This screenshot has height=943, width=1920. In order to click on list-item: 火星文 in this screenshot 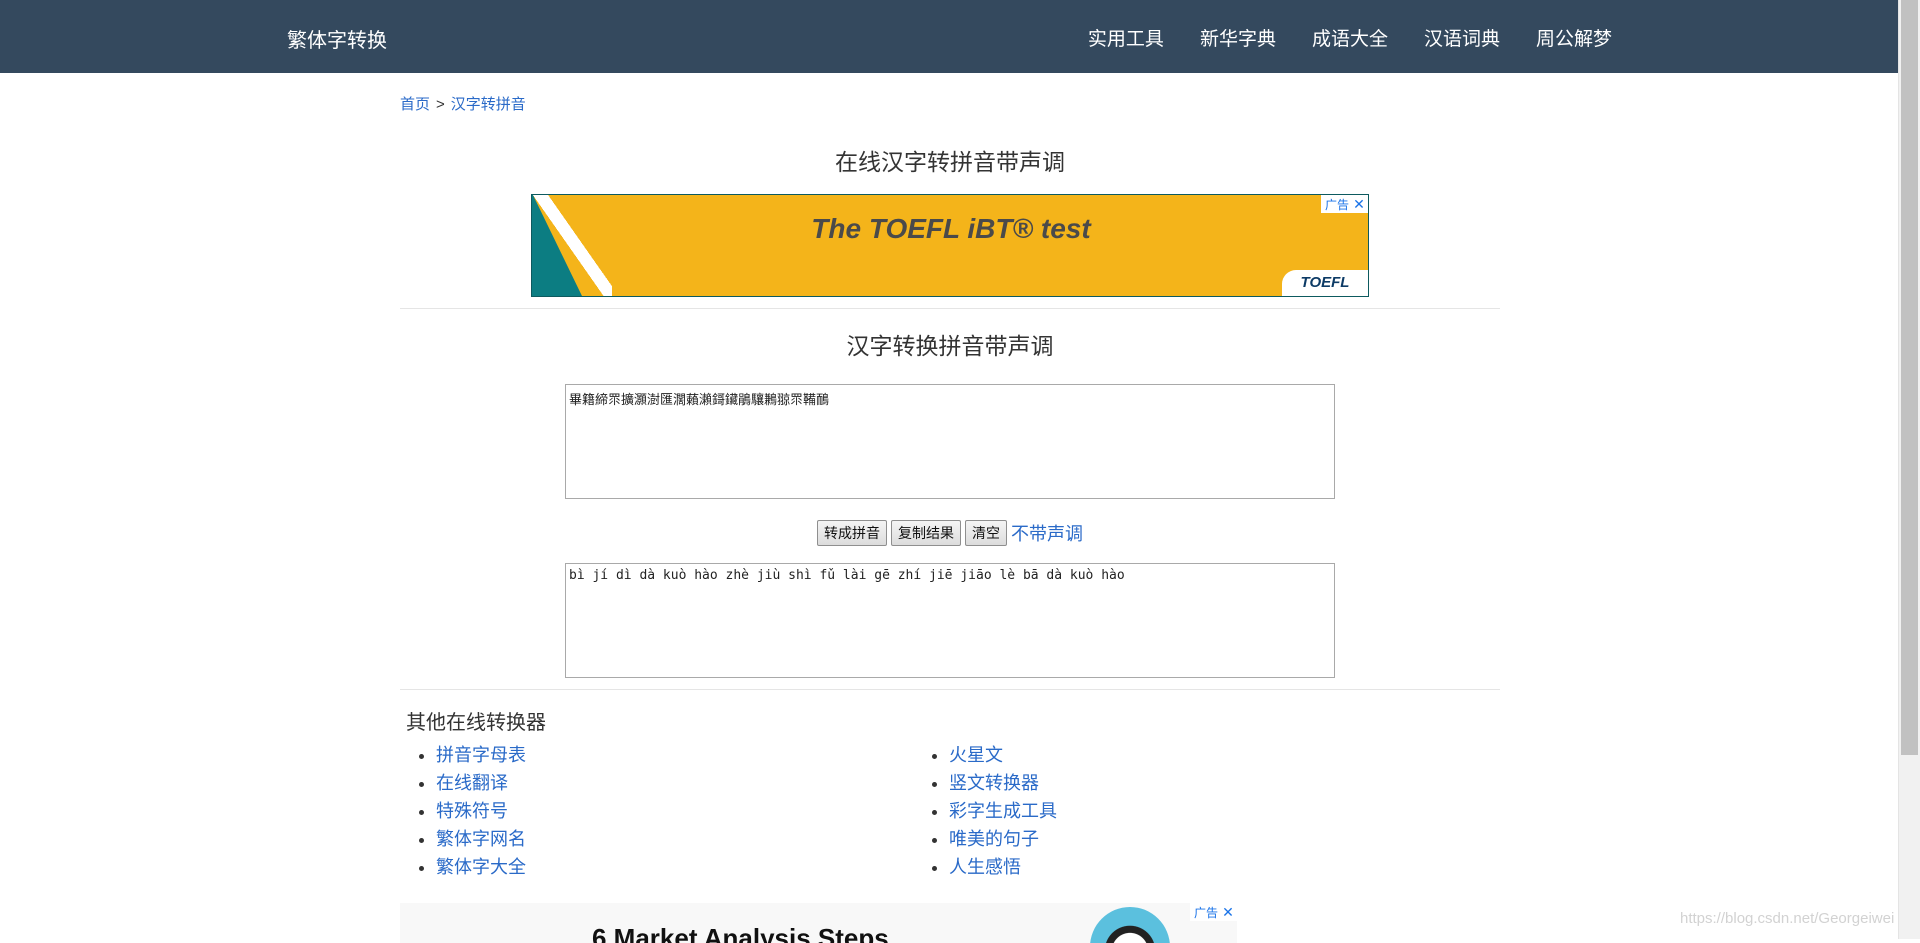, I will do `click(1003, 755)`.